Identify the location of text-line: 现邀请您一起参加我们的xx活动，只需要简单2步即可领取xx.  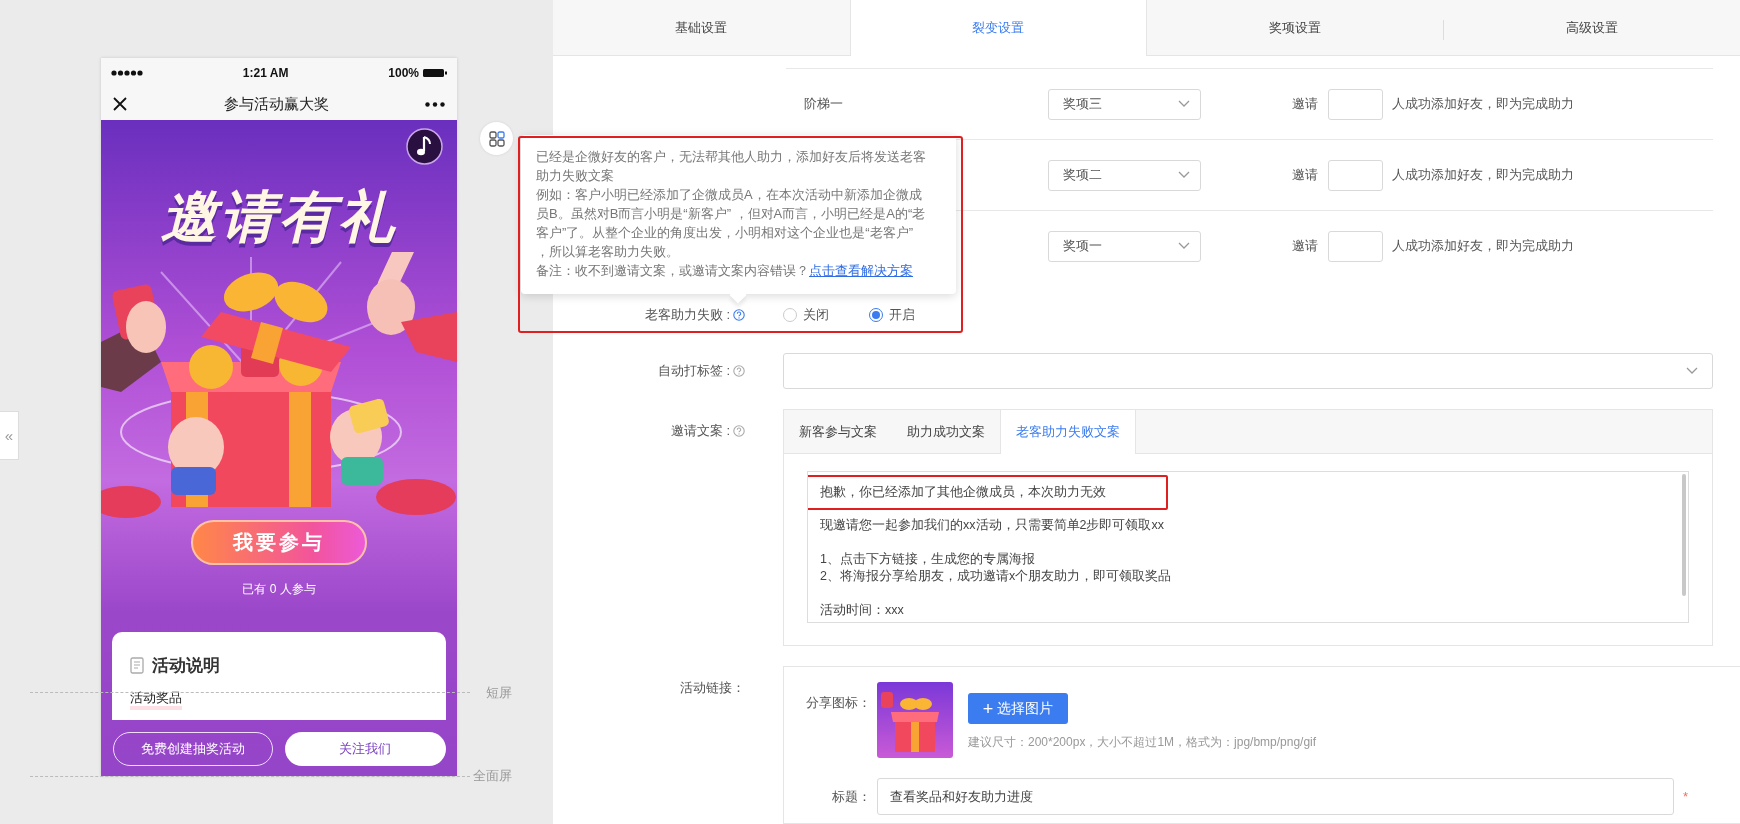
(992, 525).